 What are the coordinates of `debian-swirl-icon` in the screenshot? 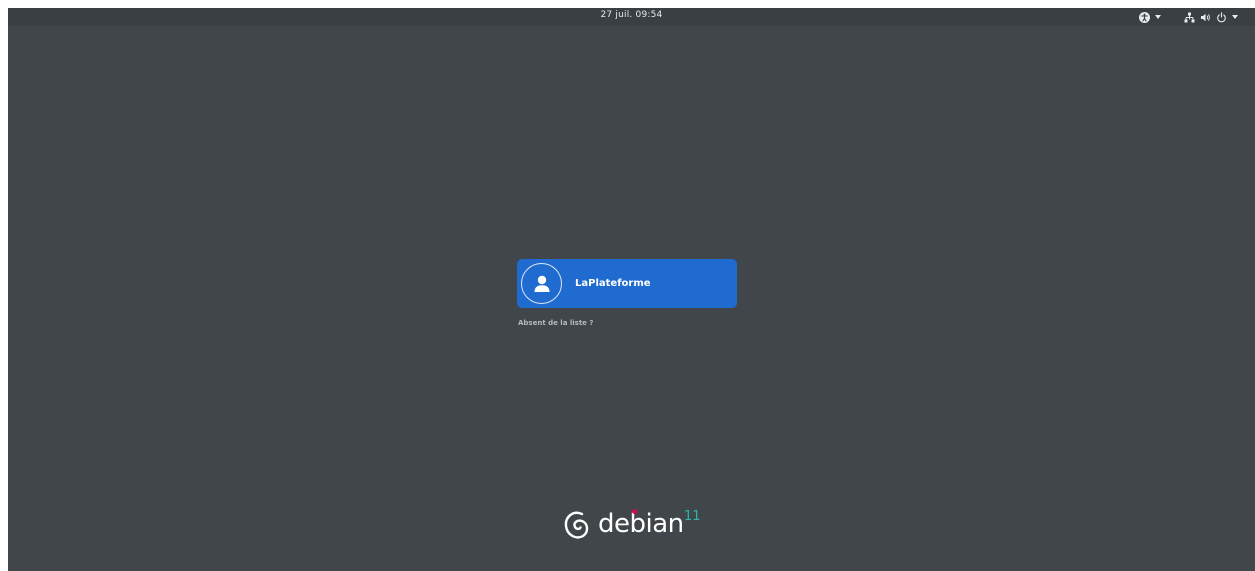 It's located at (576, 525).